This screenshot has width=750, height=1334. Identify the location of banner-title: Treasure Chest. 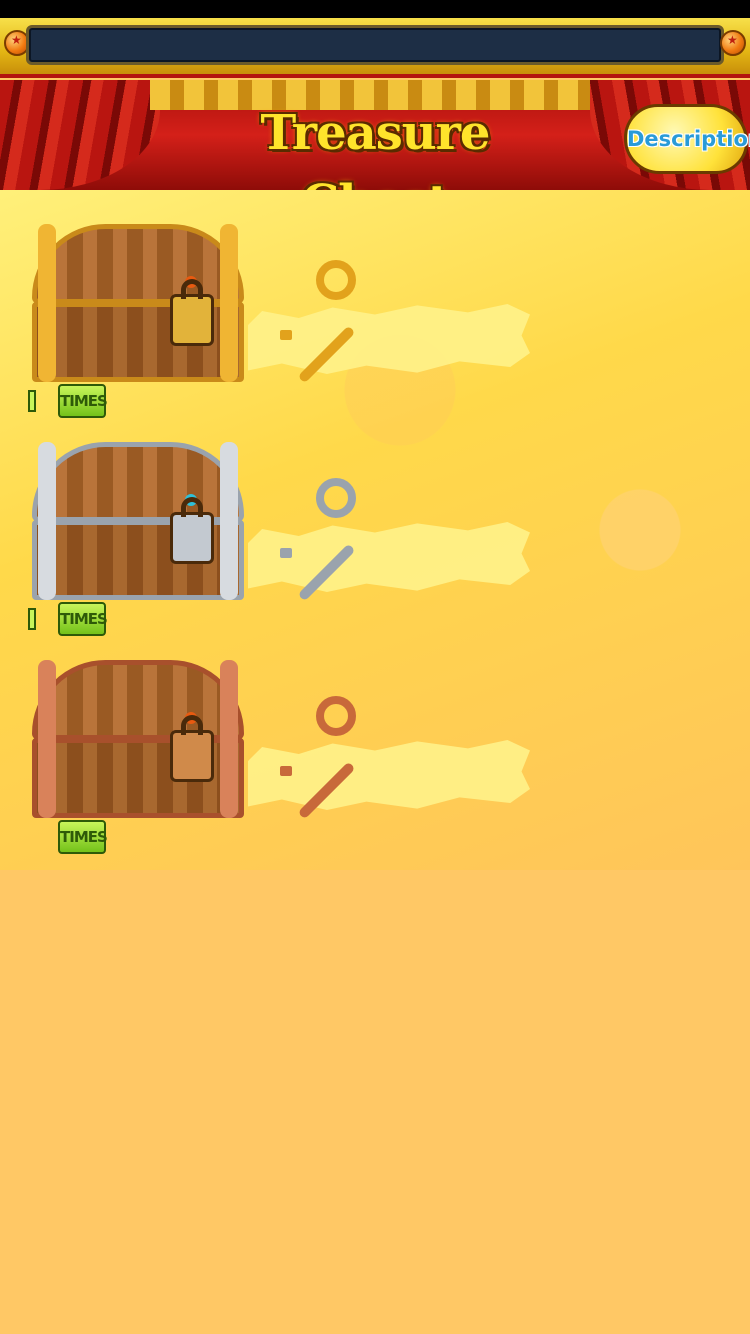
(375, 147).